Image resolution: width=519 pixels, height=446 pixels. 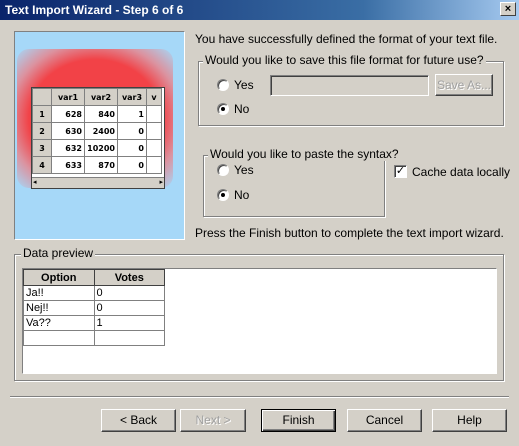 What do you see at coordinates (461, 172) in the screenshot?
I see `cache-data-label: Cache data locally` at bounding box center [461, 172].